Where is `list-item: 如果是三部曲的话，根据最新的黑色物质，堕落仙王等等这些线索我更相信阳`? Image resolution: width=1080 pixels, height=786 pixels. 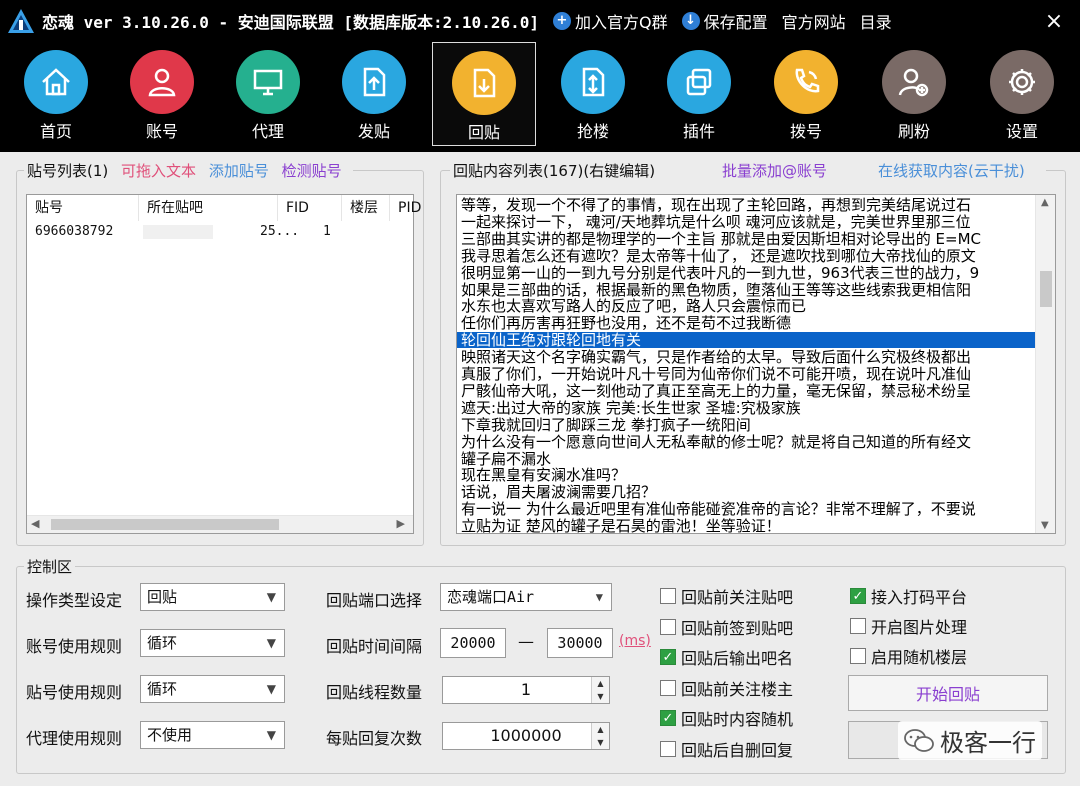 list-item: 如果是三部曲的话，根据最新的黑色物质，堕落仙王等等这些线索我更相信阳 is located at coordinates (716, 290).